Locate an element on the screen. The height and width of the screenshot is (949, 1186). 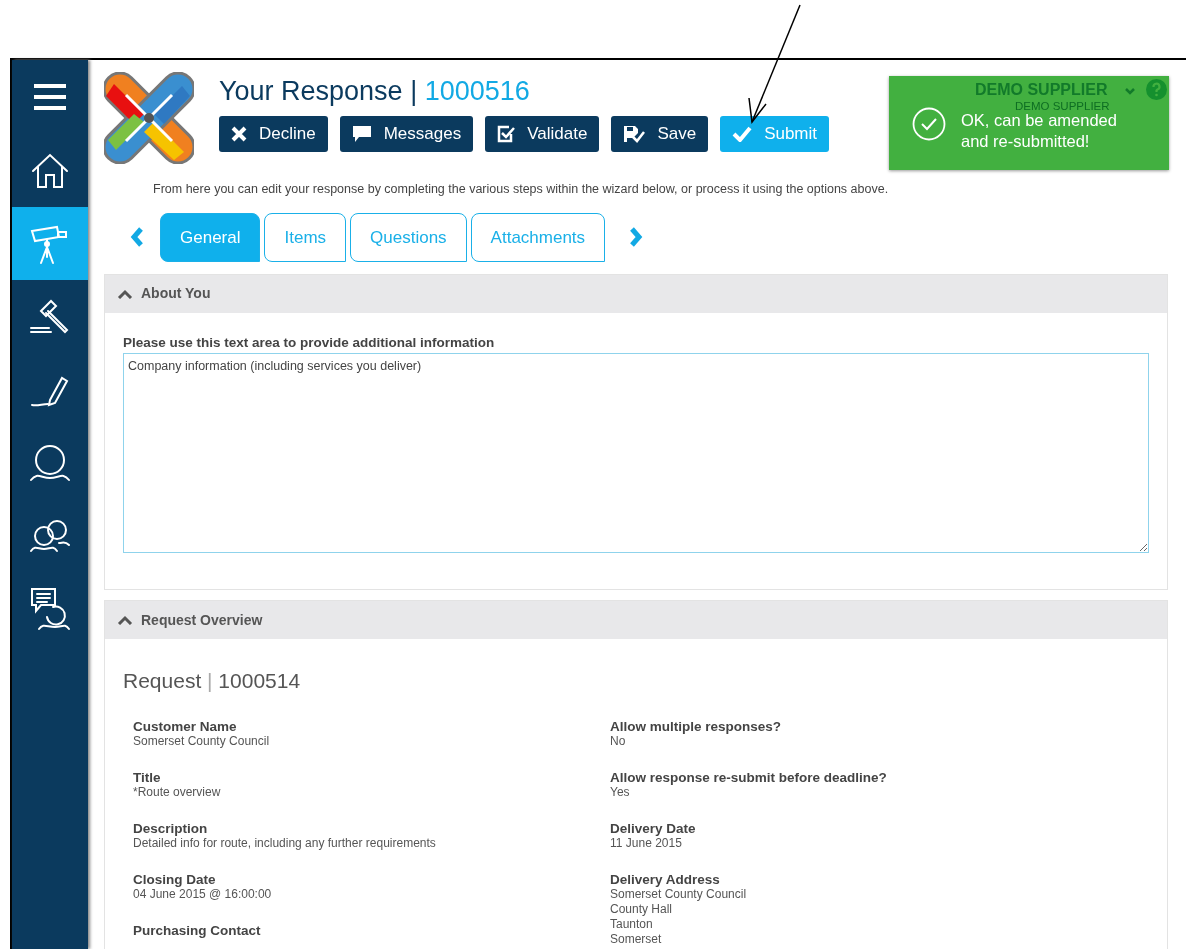
field-label: Customer Name is located at coordinates (185, 726).